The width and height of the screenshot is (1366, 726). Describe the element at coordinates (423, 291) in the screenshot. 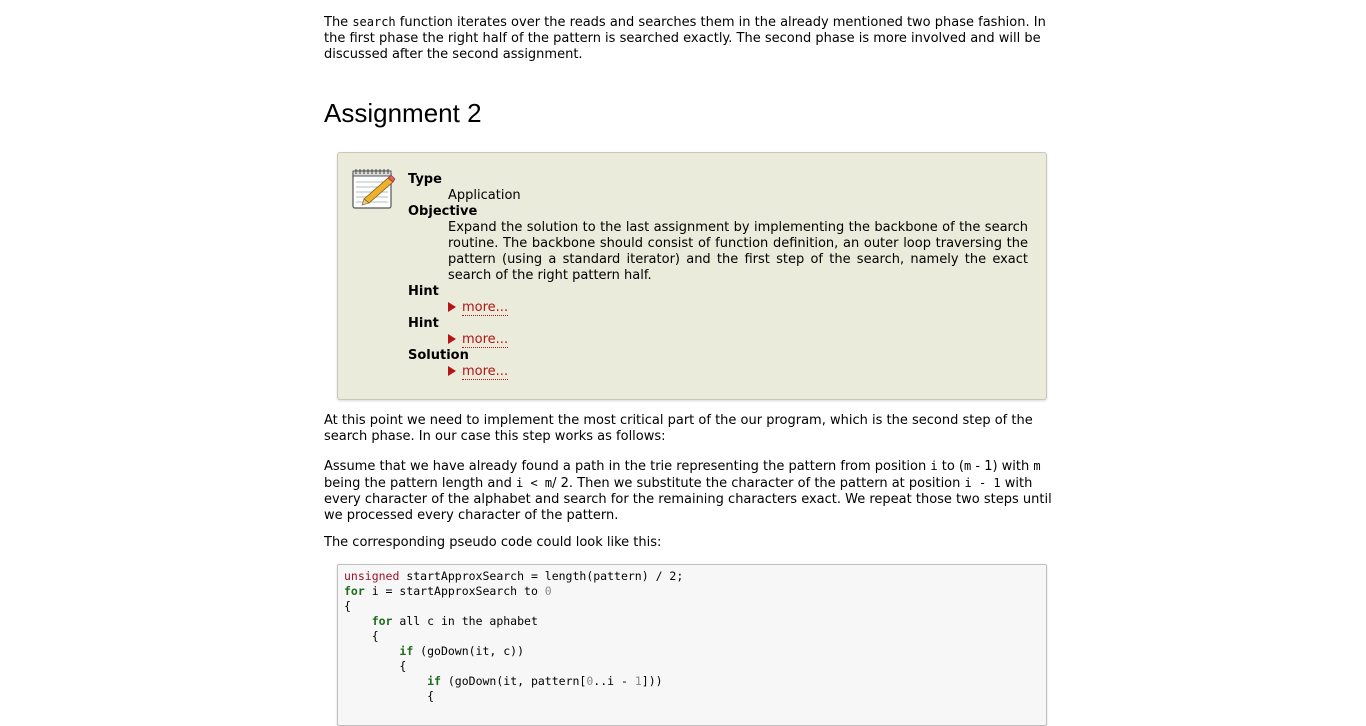

I see `hint1-label: Hint` at that location.